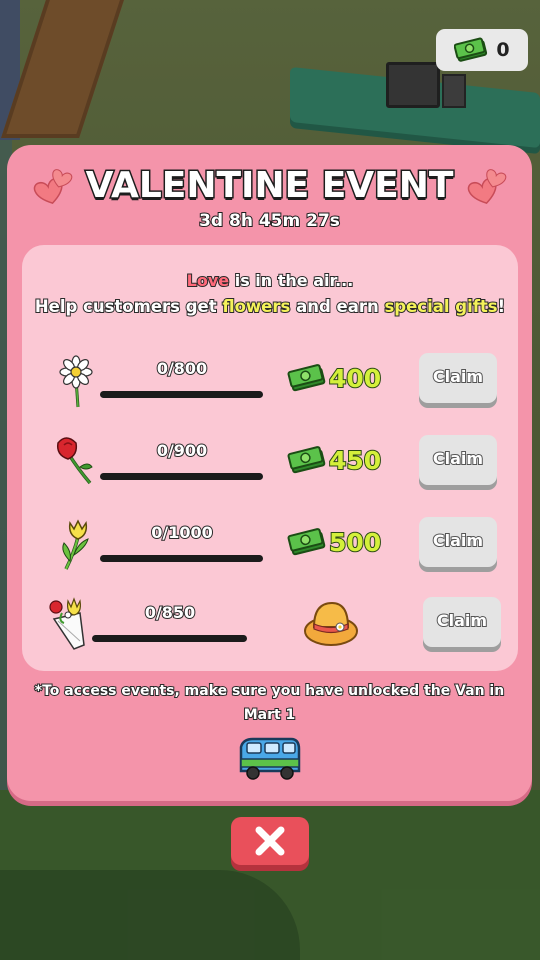 The image size is (540, 960). I want to click on reward-row: 0/800 400 Claim, so click(270, 388).